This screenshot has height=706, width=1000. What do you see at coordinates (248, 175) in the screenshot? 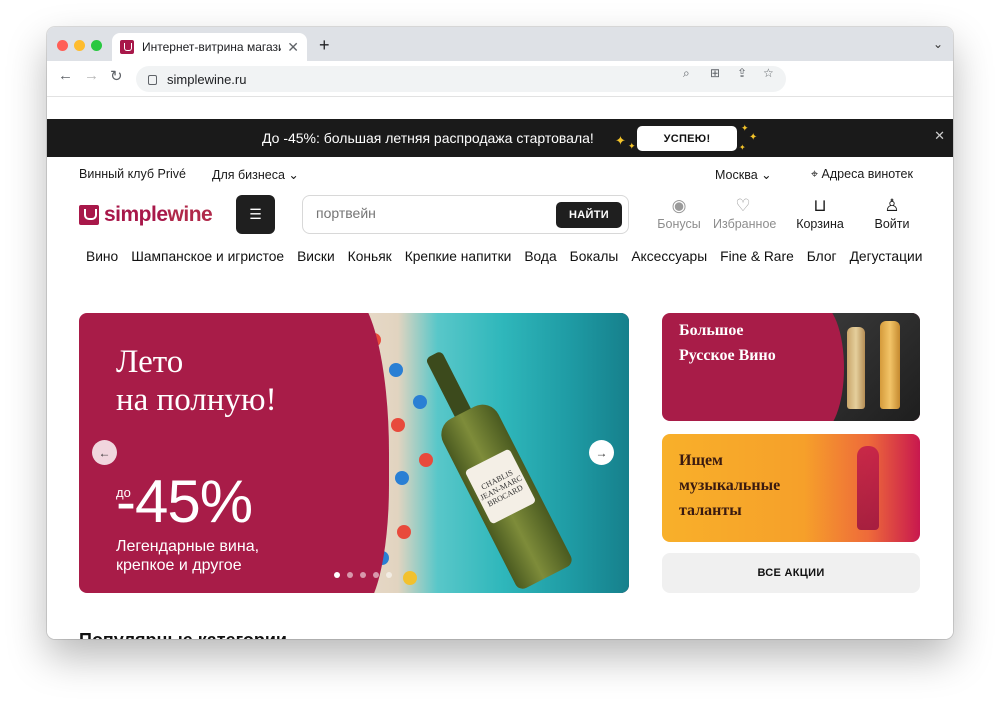
I see `business-label: Для бизнеса` at bounding box center [248, 175].